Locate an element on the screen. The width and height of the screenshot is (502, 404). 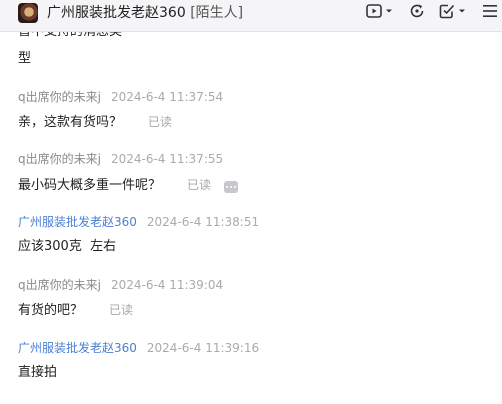
refresh-button is located at coordinates (417, 11).